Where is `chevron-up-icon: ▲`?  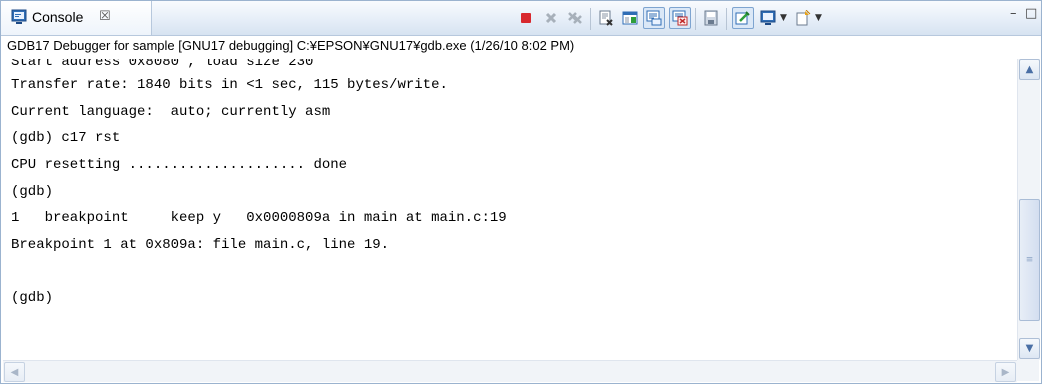 chevron-up-icon: ▲ is located at coordinates (1029, 69).